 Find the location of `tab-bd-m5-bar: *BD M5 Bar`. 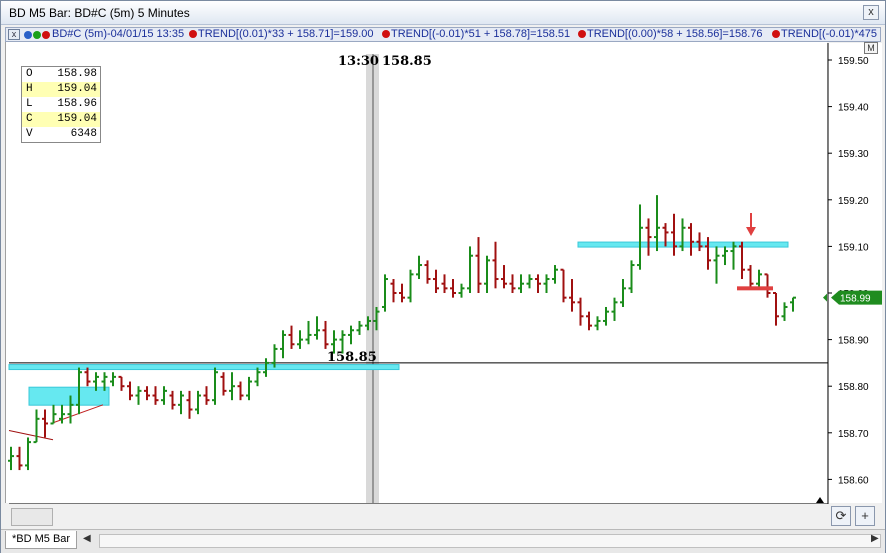

tab-bd-m5-bar: *BD M5 Bar is located at coordinates (41, 540).